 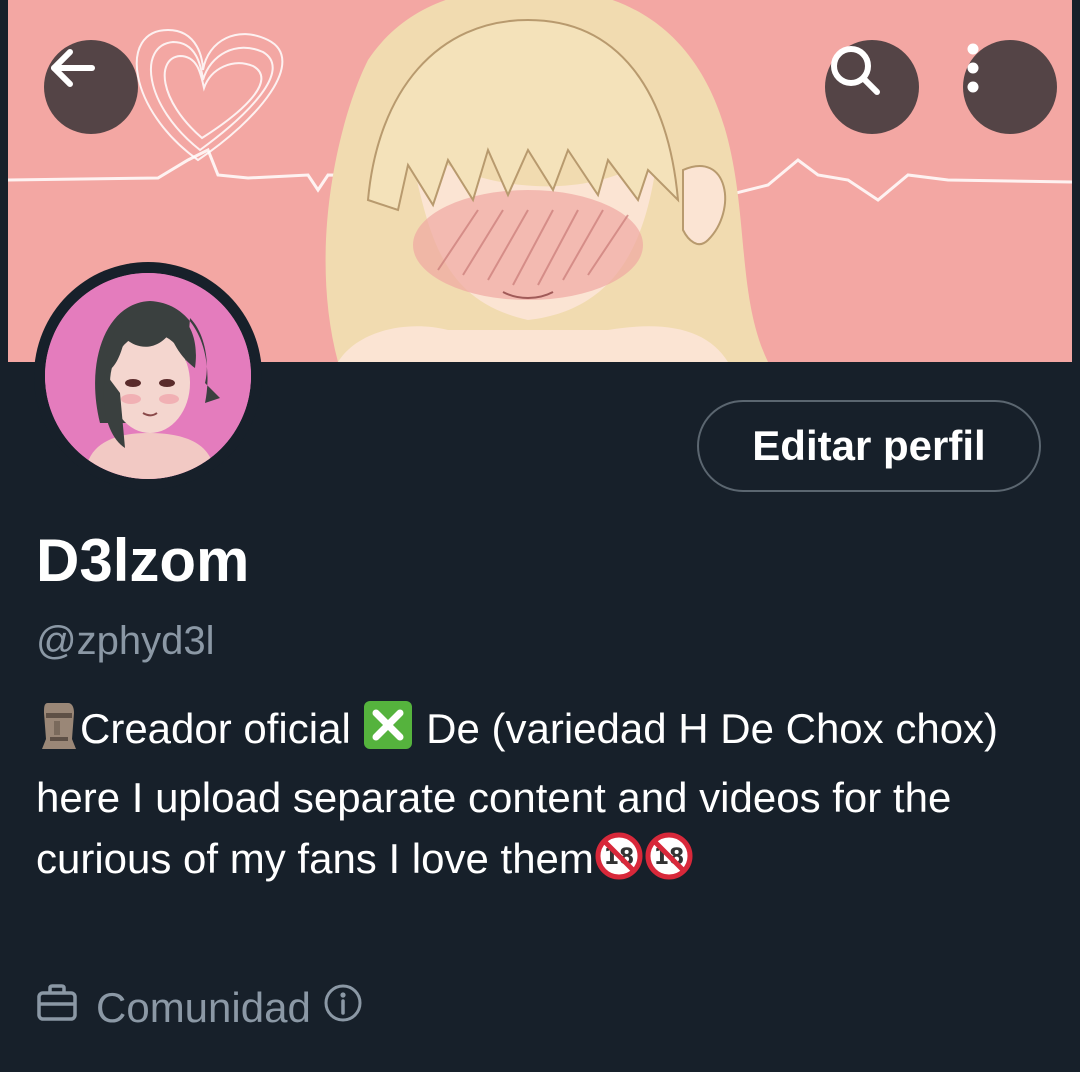 I want to click on avatar, so click(x=148, y=376).